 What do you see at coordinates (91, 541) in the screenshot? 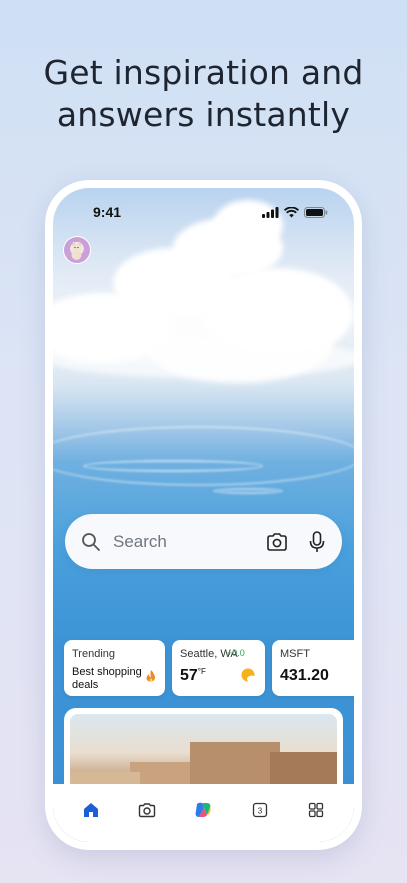
I see `search-icon` at bounding box center [91, 541].